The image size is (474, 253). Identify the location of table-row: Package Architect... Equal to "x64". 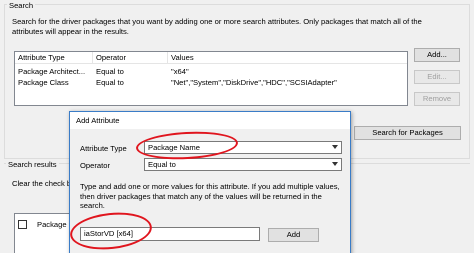
(211, 71).